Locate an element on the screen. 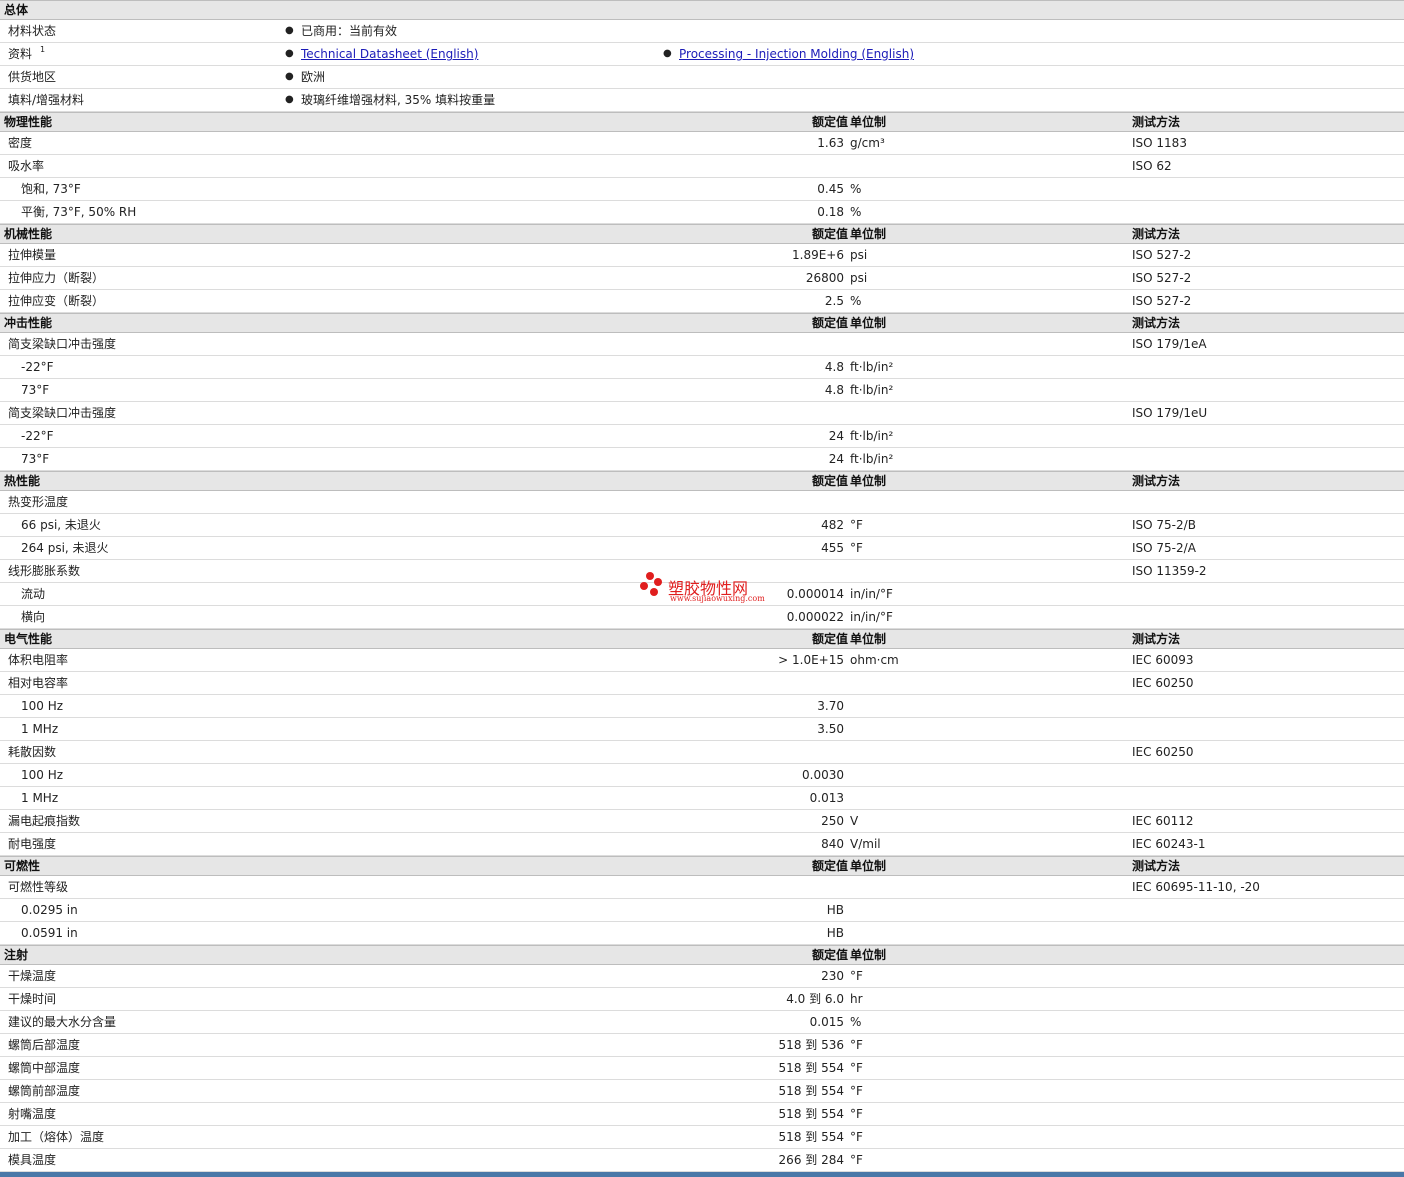  property-name: 横向 is located at coordinates (33, 617).